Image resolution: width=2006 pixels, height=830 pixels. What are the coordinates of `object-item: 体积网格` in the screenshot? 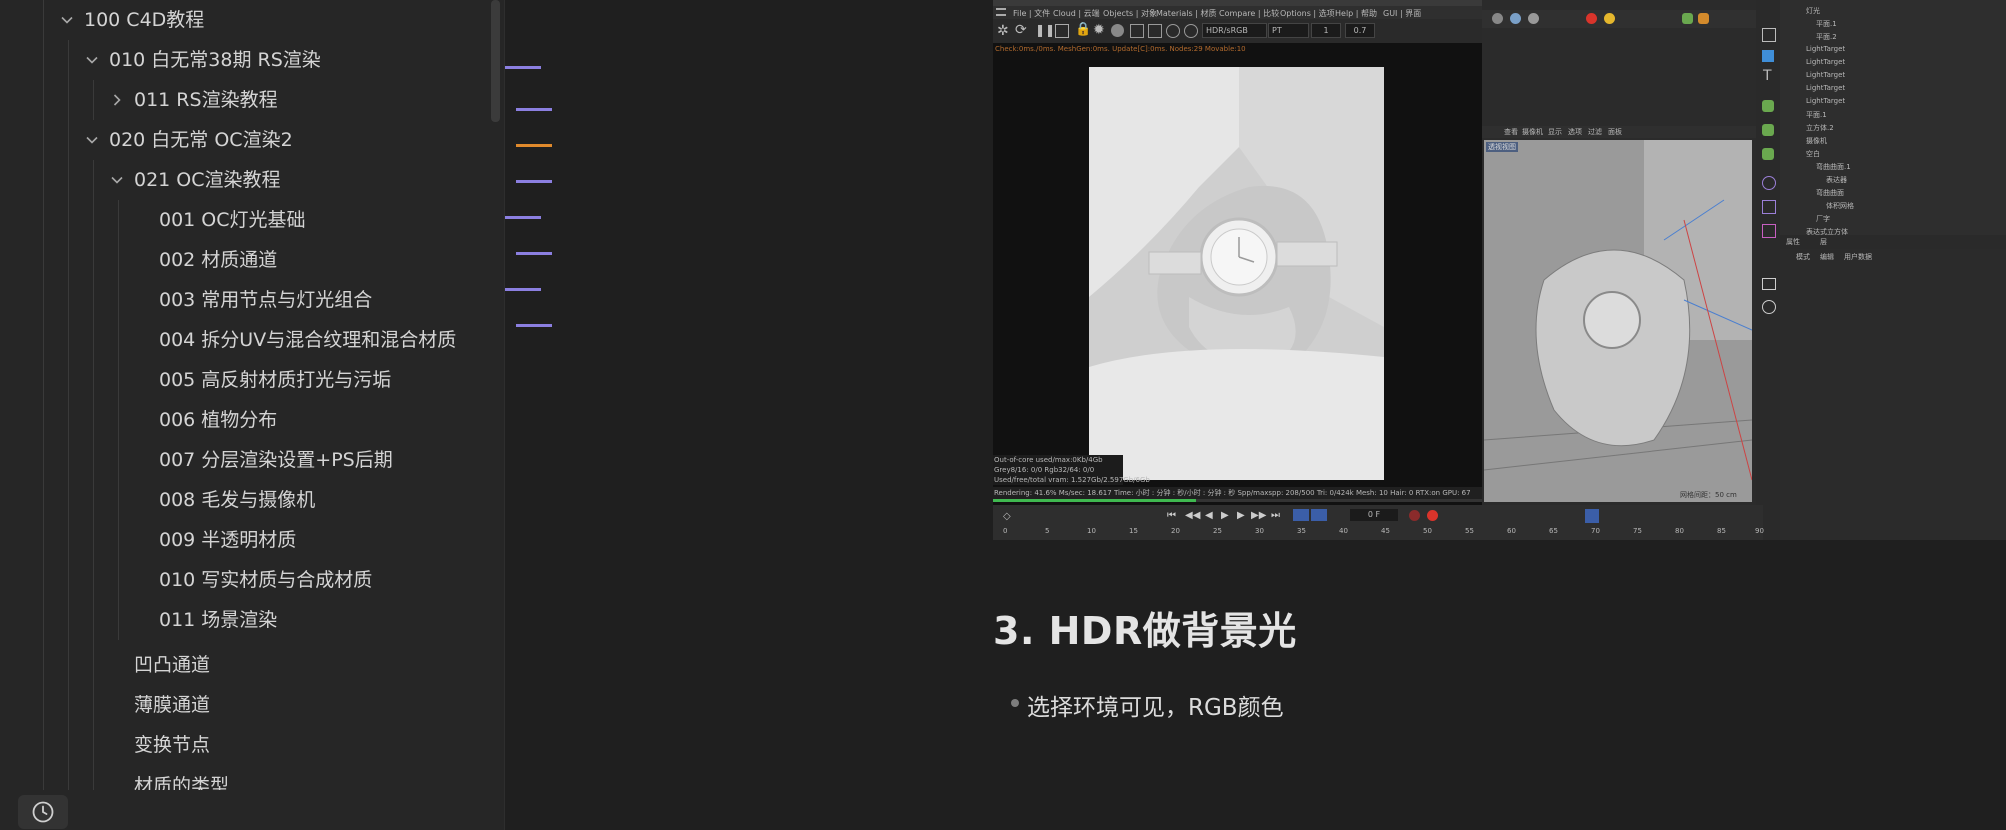 It's located at (1840, 206).